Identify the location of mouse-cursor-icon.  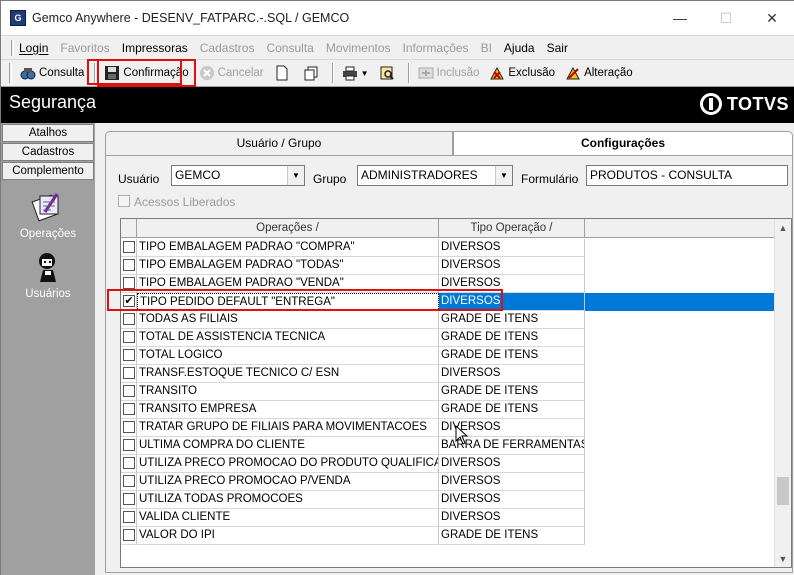
(462, 436).